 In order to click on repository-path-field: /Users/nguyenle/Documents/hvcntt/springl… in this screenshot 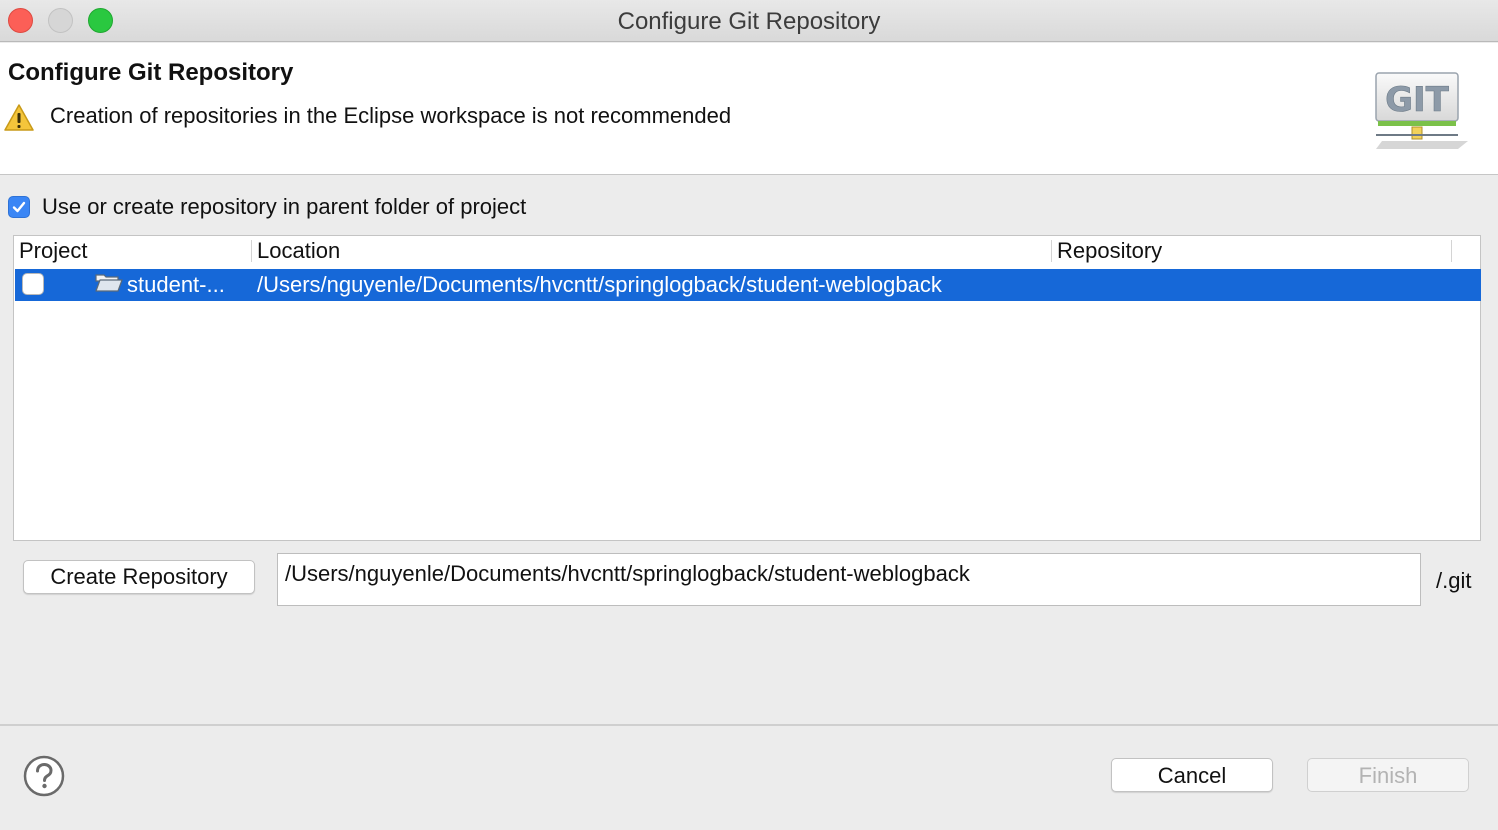, I will do `click(849, 579)`.